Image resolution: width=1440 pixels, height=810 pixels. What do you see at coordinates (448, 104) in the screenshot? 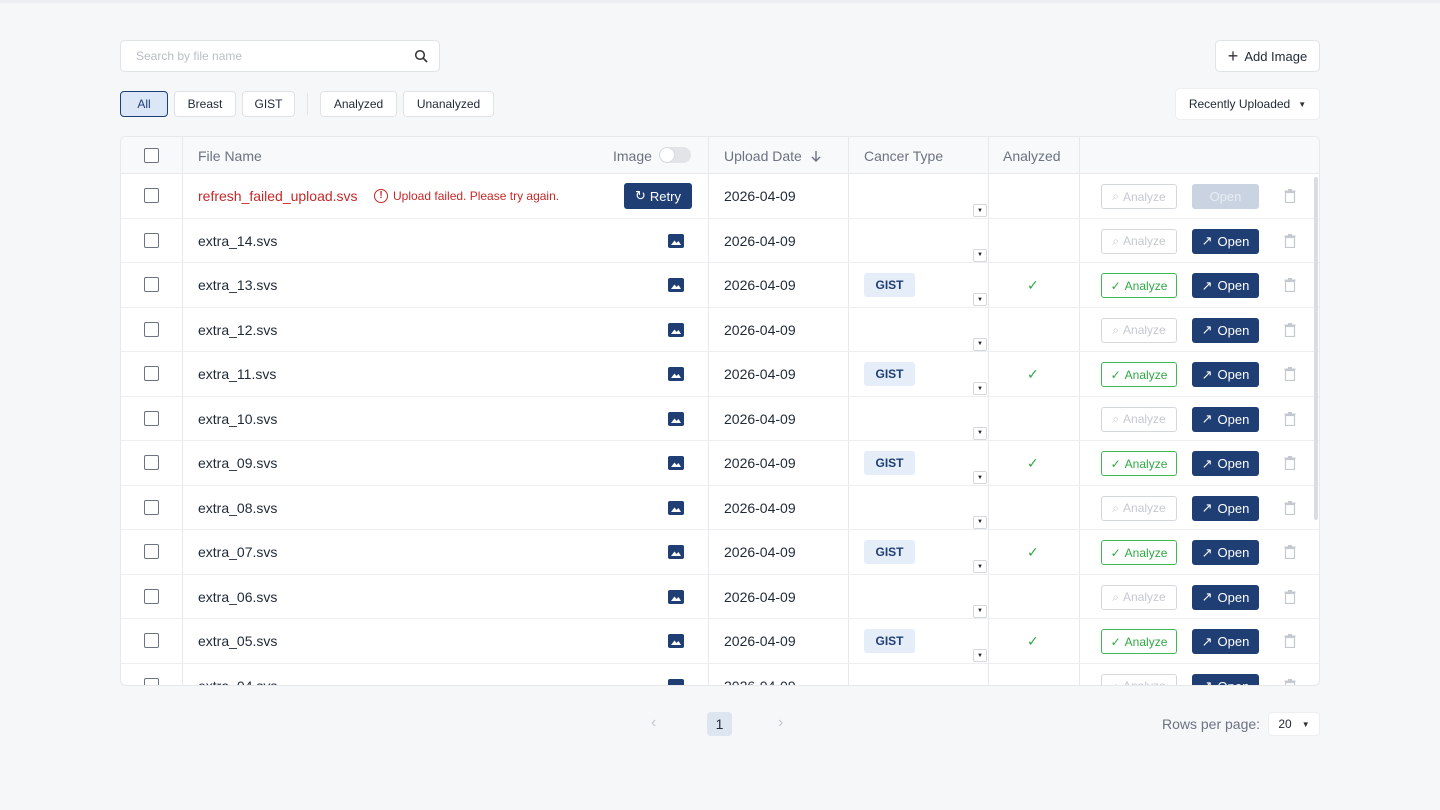
I see `filter-unanalyzed: Unanalyzed` at bounding box center [448, 104].